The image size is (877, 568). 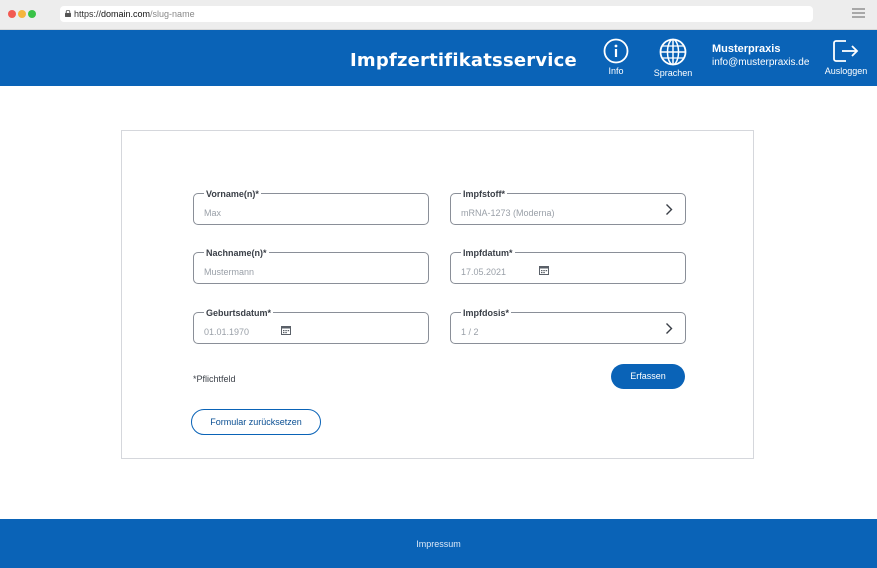 What do you see at coordinates (568, 266) in the screenshot?
I see `vaccination-date-field: Impfdatum* 17.05.2021` at bounding box center [568, 266].